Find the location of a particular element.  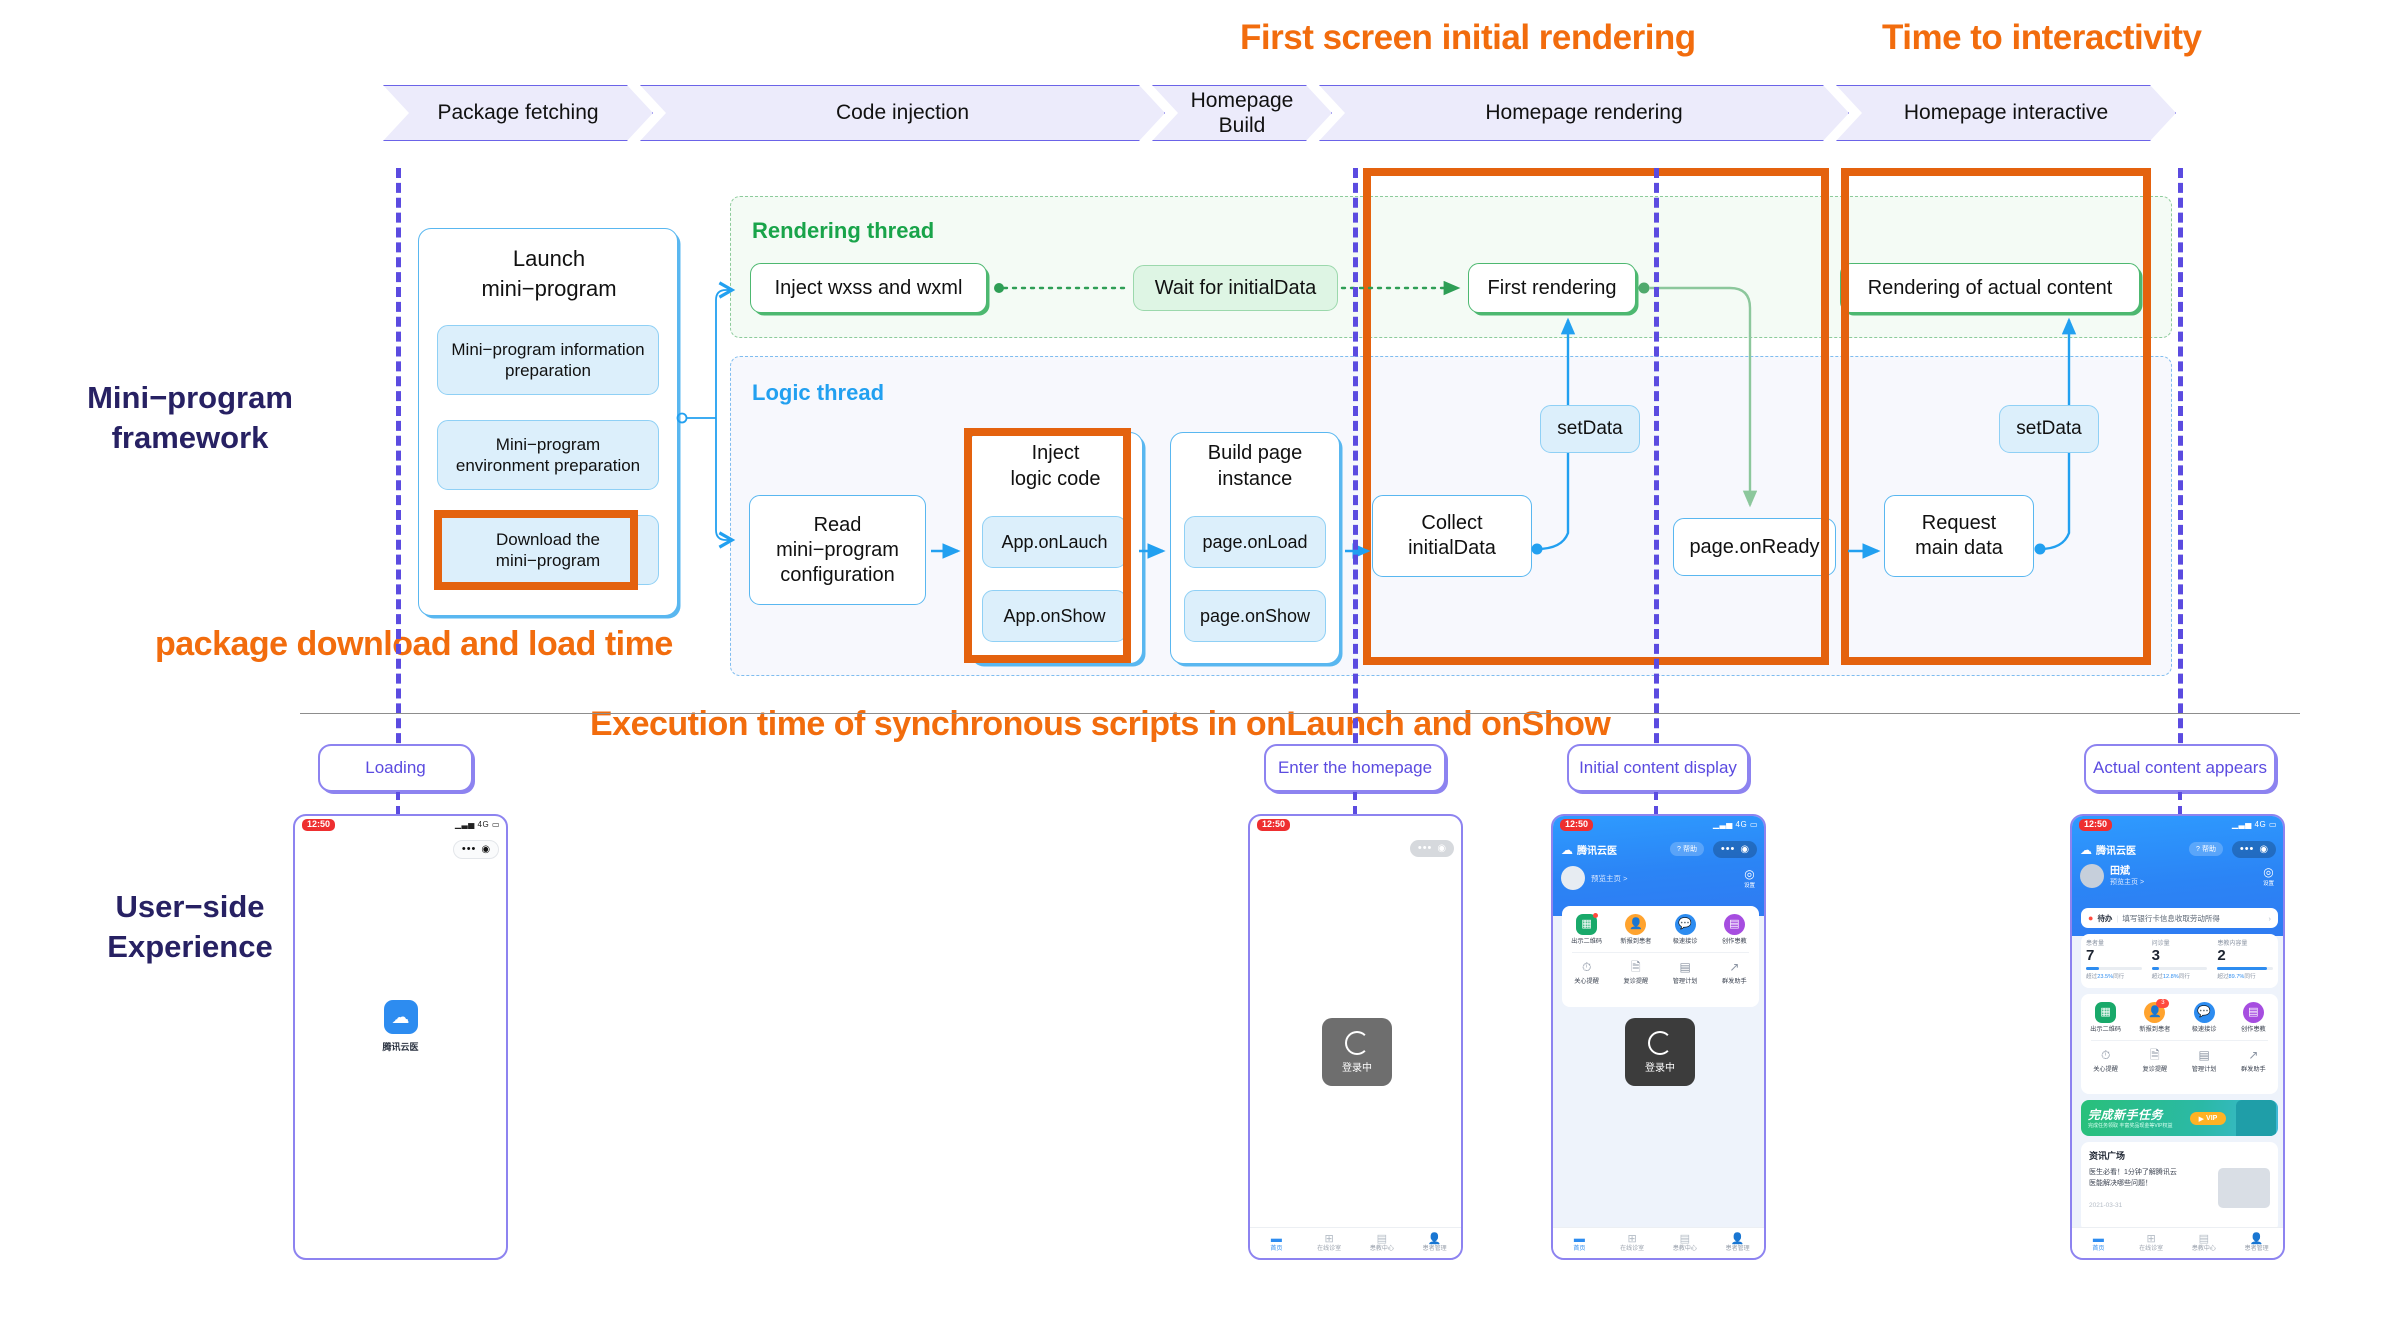

phone4-profile-row: 田斌 预览主页 > is located at coordinates (2112, 876).